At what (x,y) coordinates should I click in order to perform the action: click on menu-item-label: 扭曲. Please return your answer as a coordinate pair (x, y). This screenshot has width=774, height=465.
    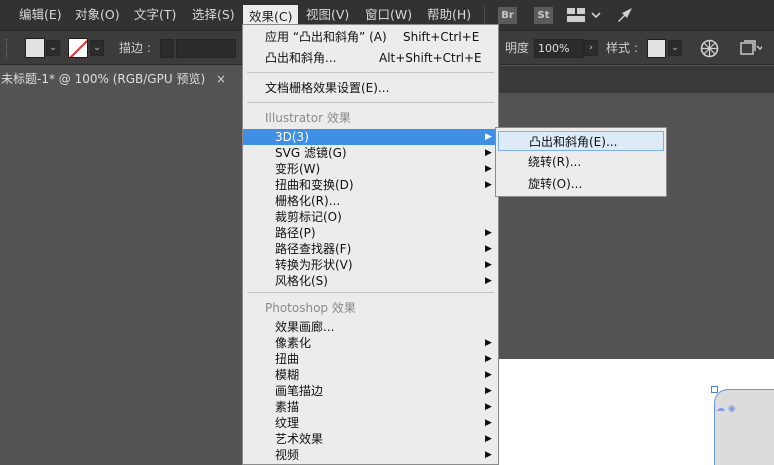
    Looking at the image, I should click on (287, 359).